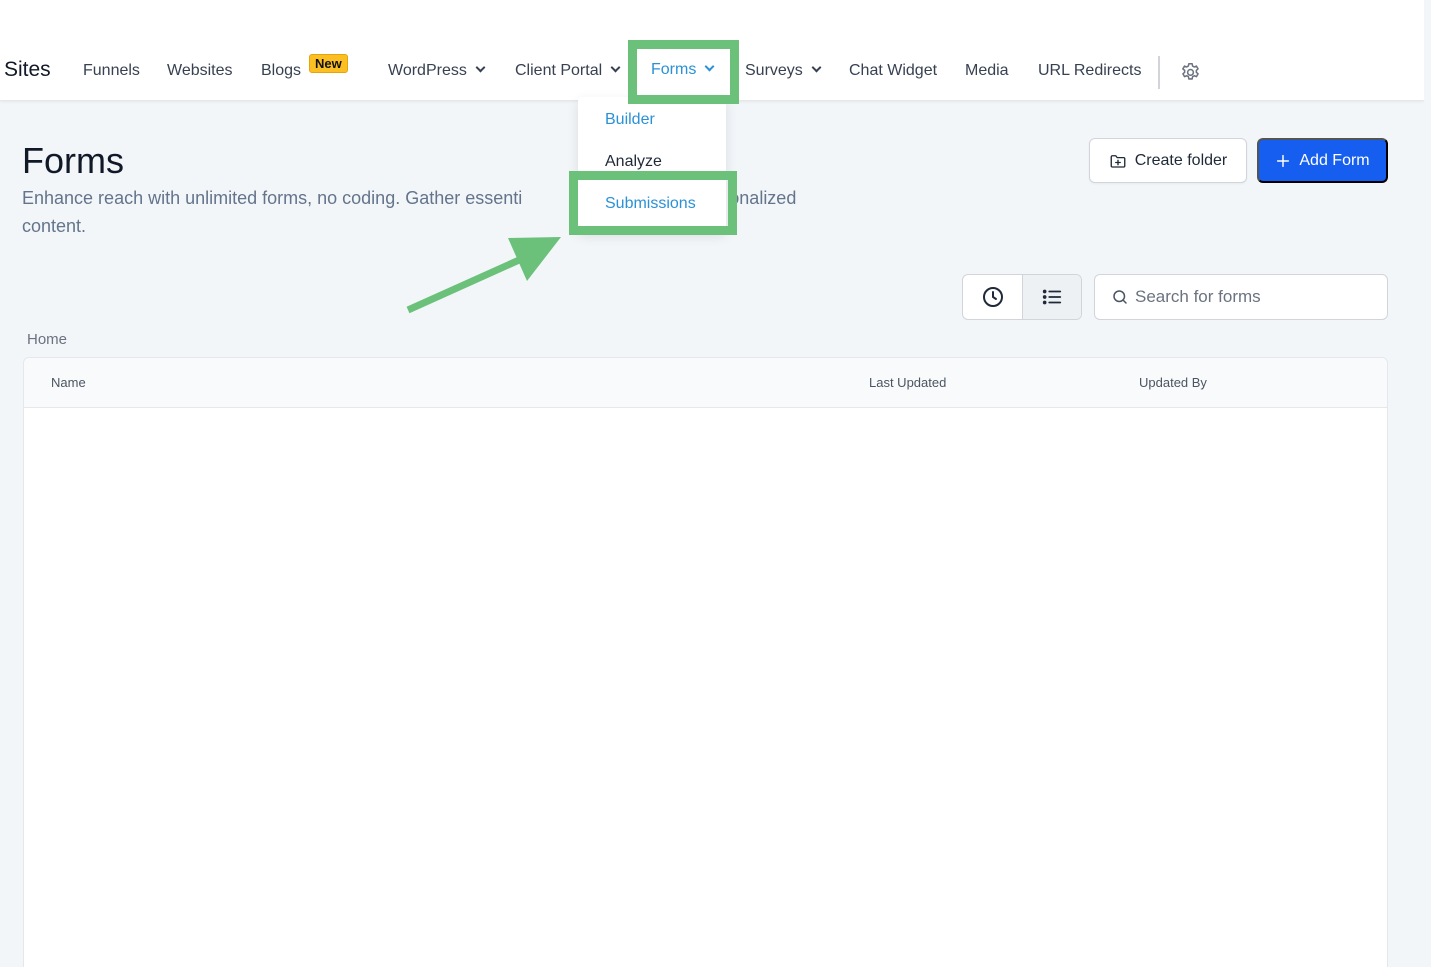  What do you see at coordinates (68, 382) in the screenshot?
I see `column-header-name: Name` at bounding box center [68, 382].